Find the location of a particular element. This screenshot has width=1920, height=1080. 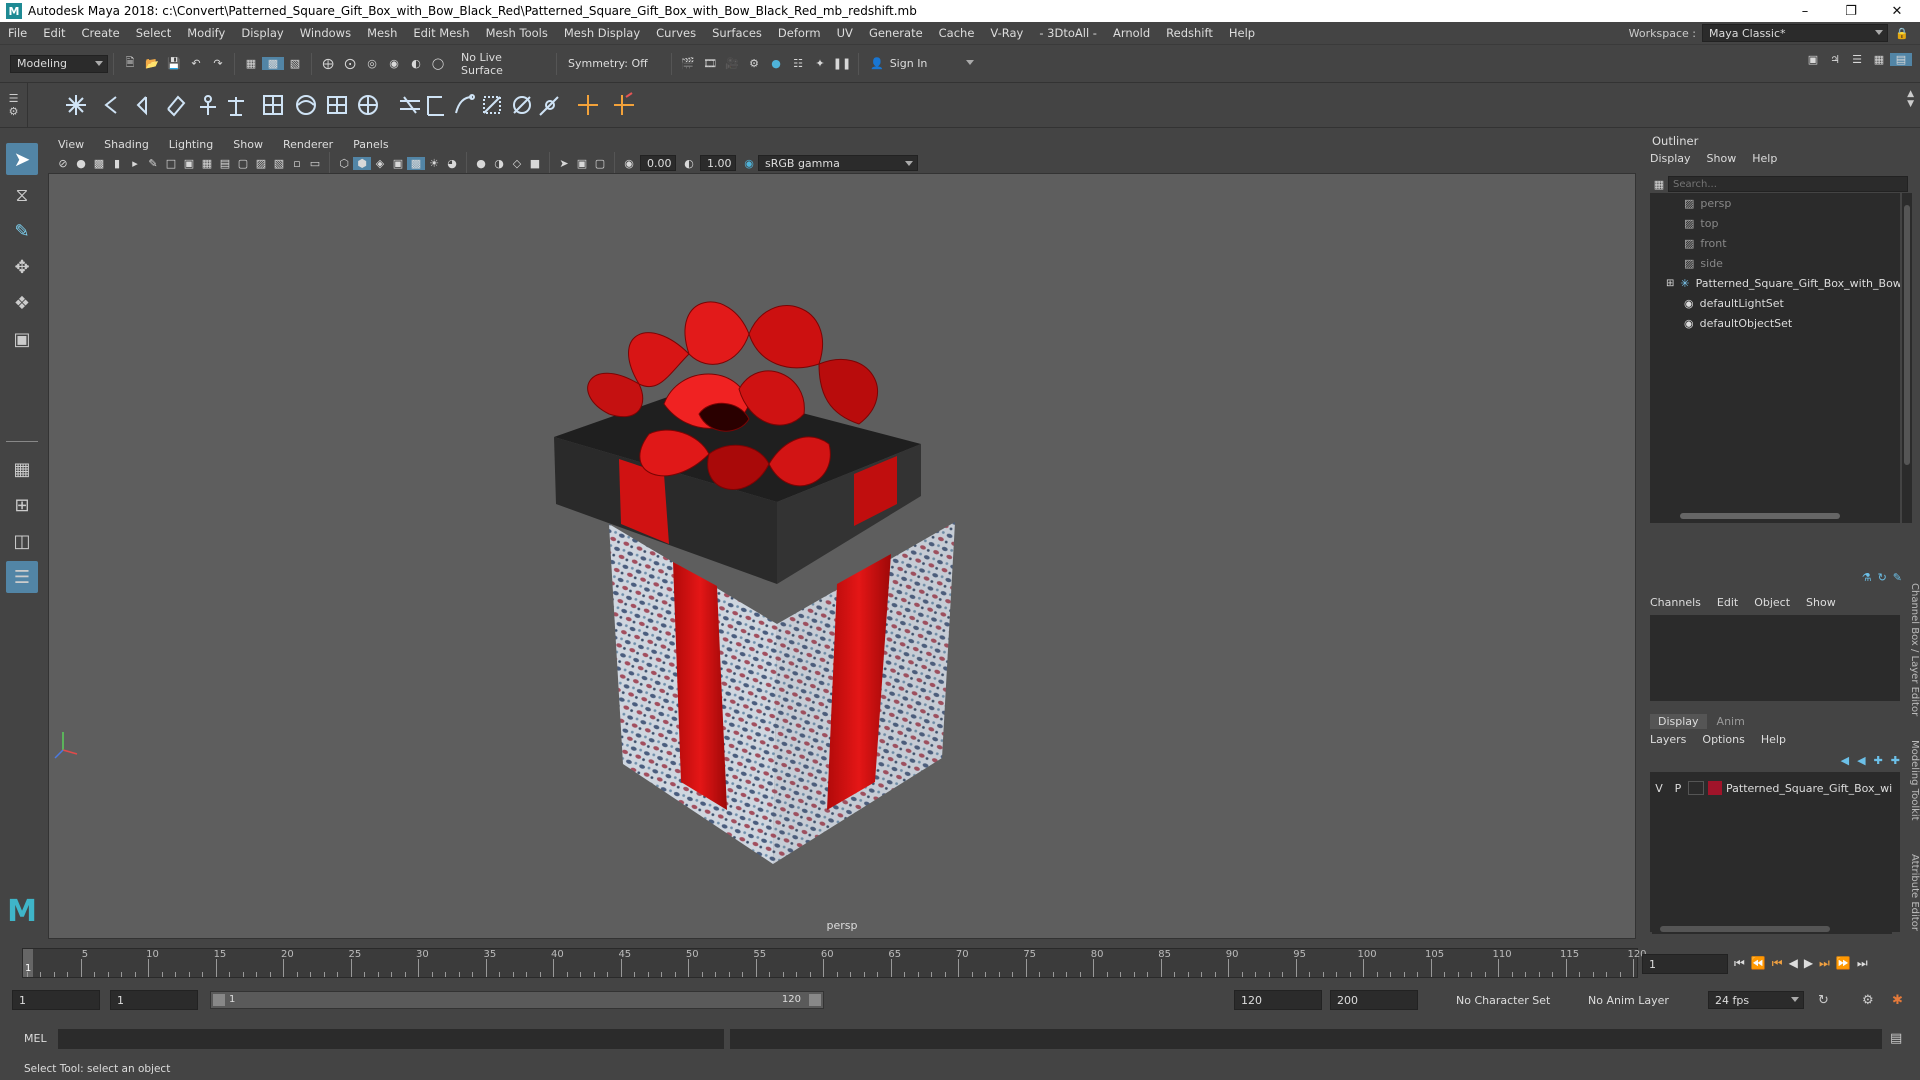

outliner-layout-button: ☰ is located at coordinates (22, 577).